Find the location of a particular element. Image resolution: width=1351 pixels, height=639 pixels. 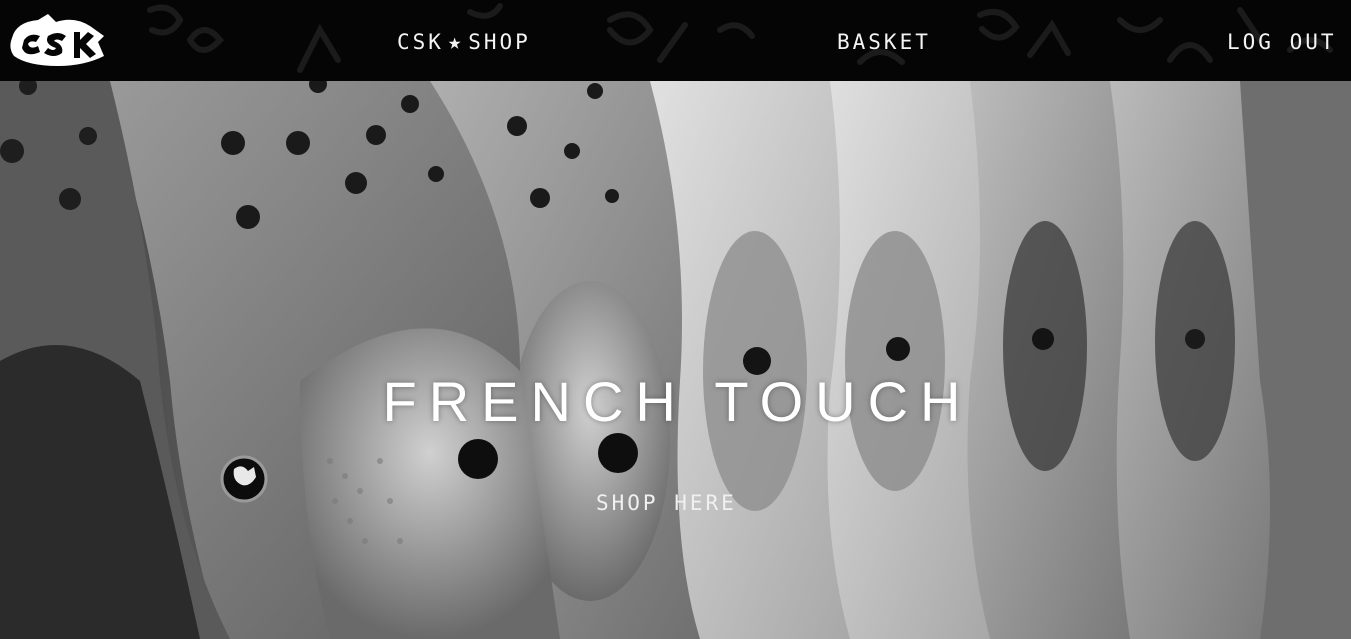

navbar-graffiti-pattern is located at coordinates (740, 38).